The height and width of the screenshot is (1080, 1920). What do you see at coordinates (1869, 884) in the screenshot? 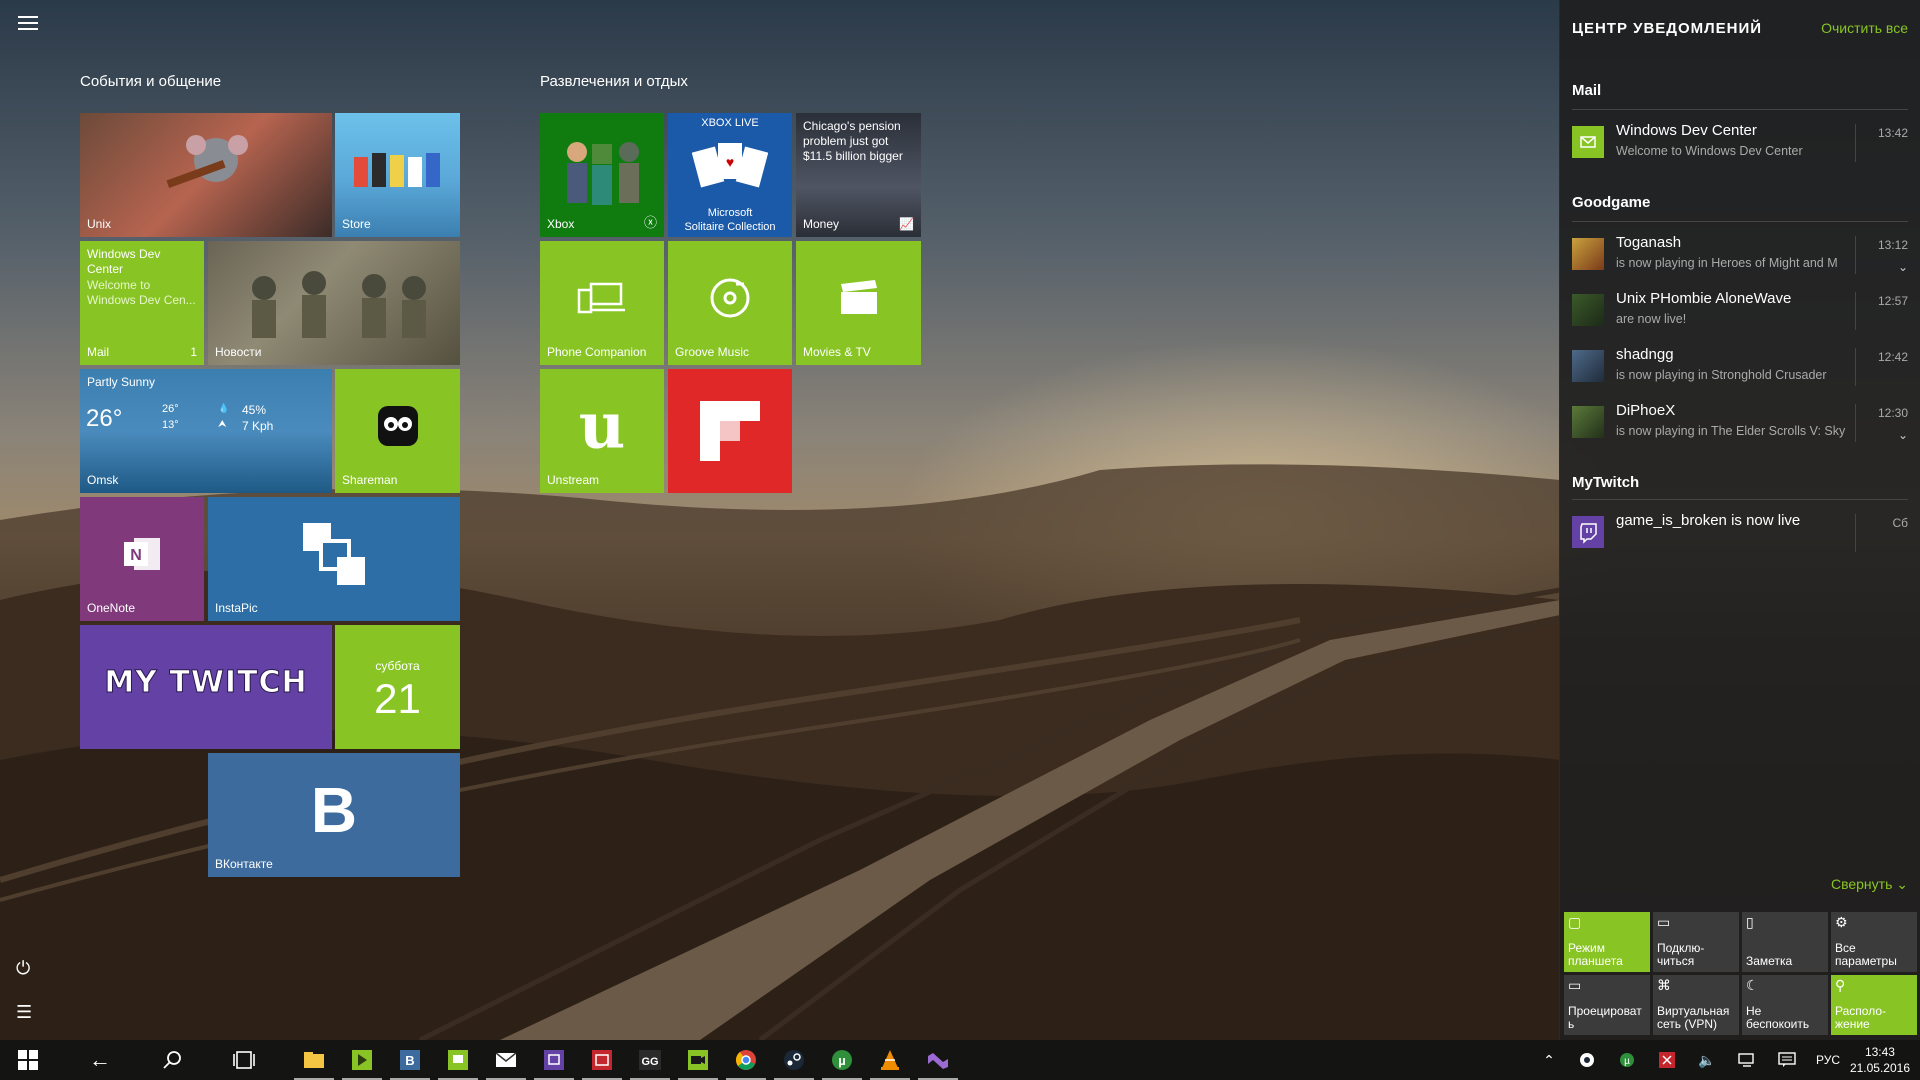
I see `collapse-link: Свернуть ⌄` at bounding box center [1869, 884].